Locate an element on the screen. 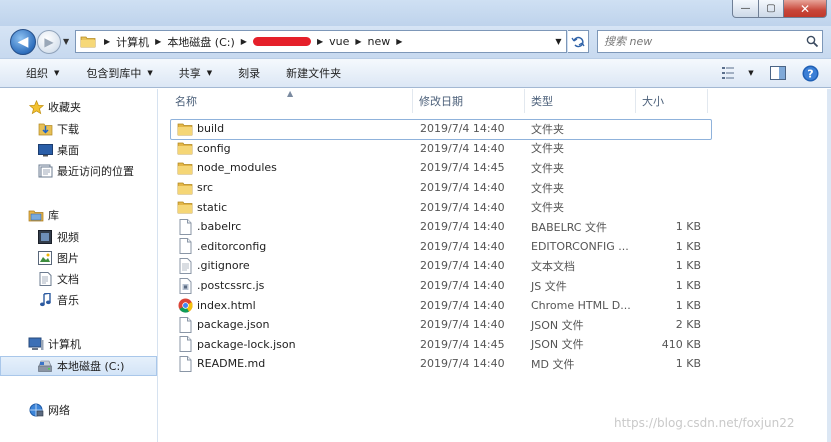 This screenshot has height=442, width=831. nav-desktop: 桌面 is located at coordinates (78, 150).